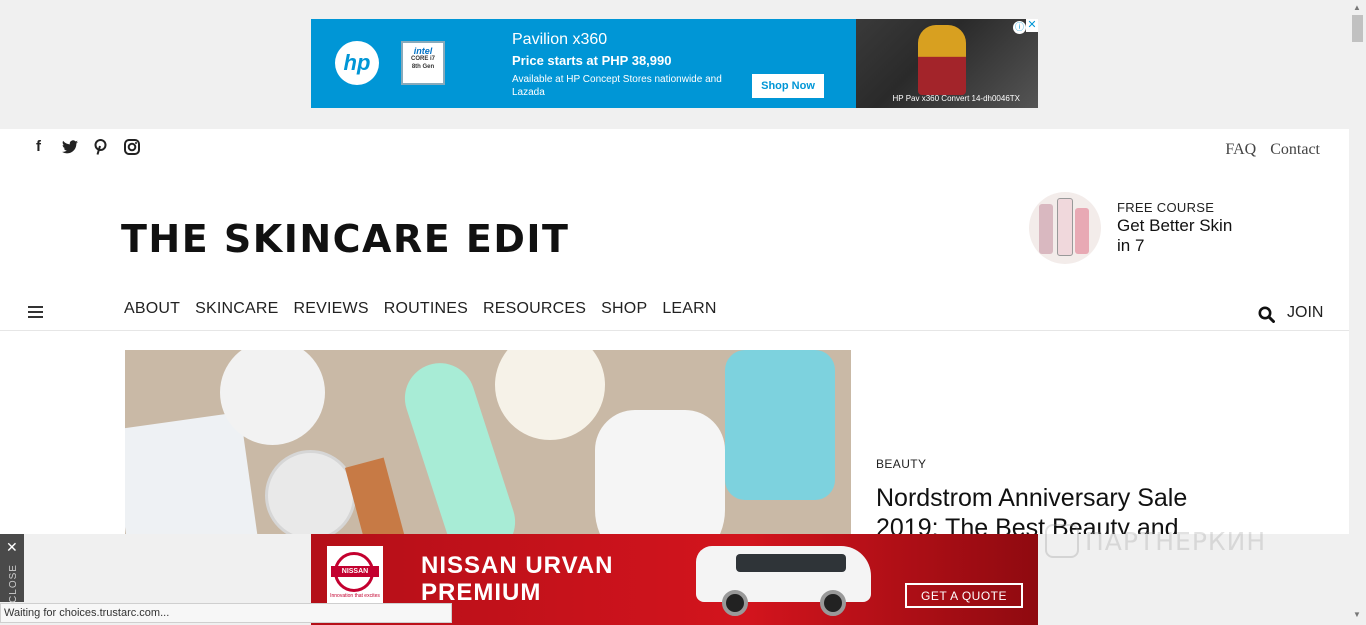 This screenshot has width=1366, height=625. What do you see at coordinates (1062, 541) in the screenshot?
I see `watermark-icon` at bounding box center [1062, 541].